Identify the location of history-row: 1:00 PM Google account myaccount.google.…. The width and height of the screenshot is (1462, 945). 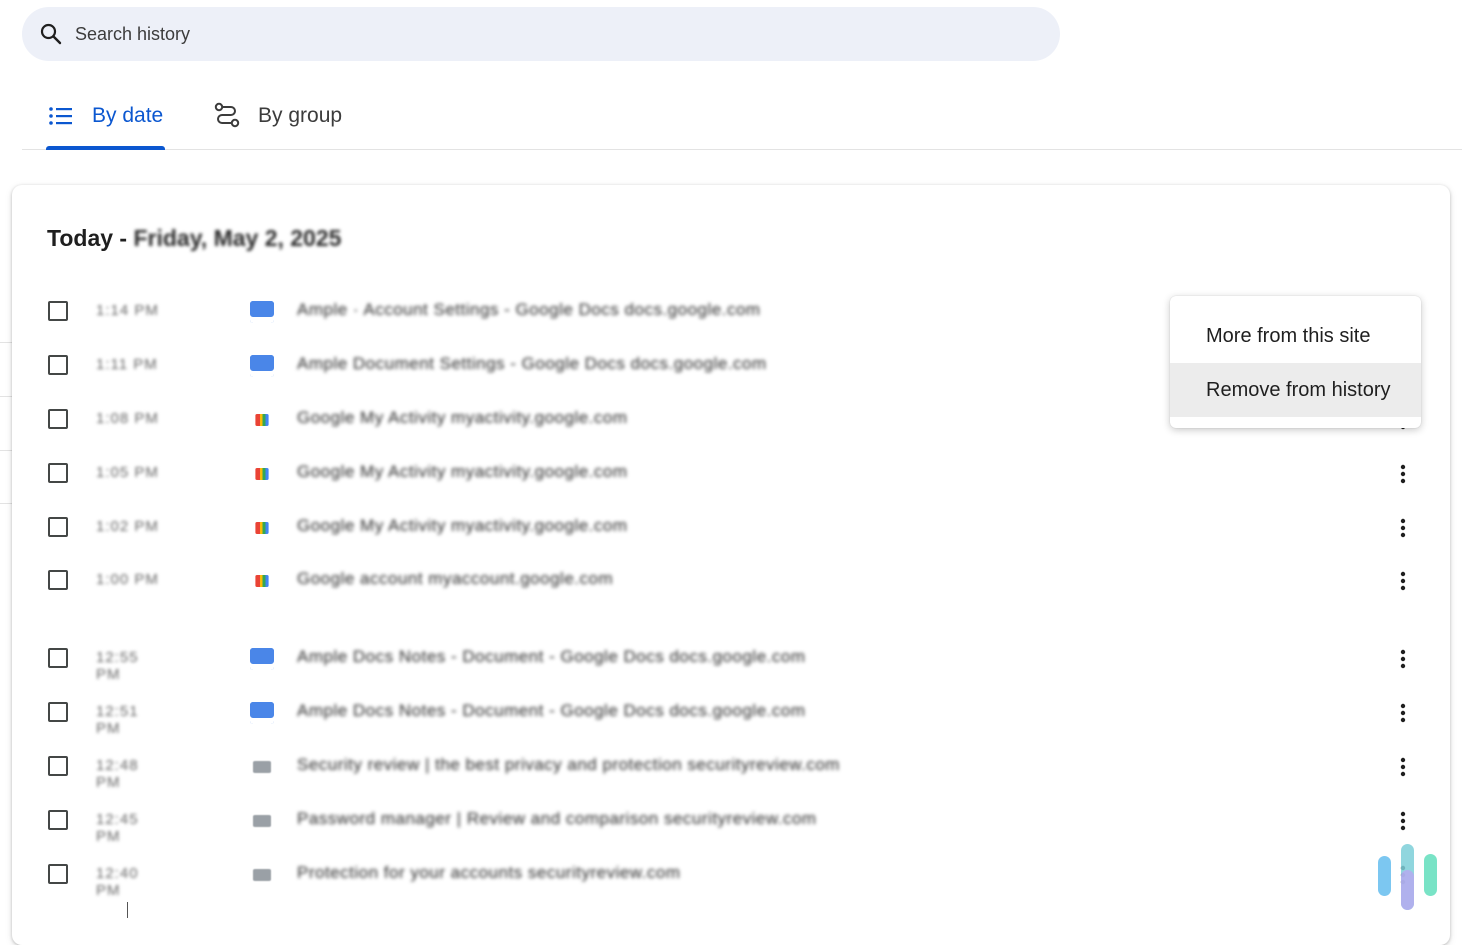
(731, 582).